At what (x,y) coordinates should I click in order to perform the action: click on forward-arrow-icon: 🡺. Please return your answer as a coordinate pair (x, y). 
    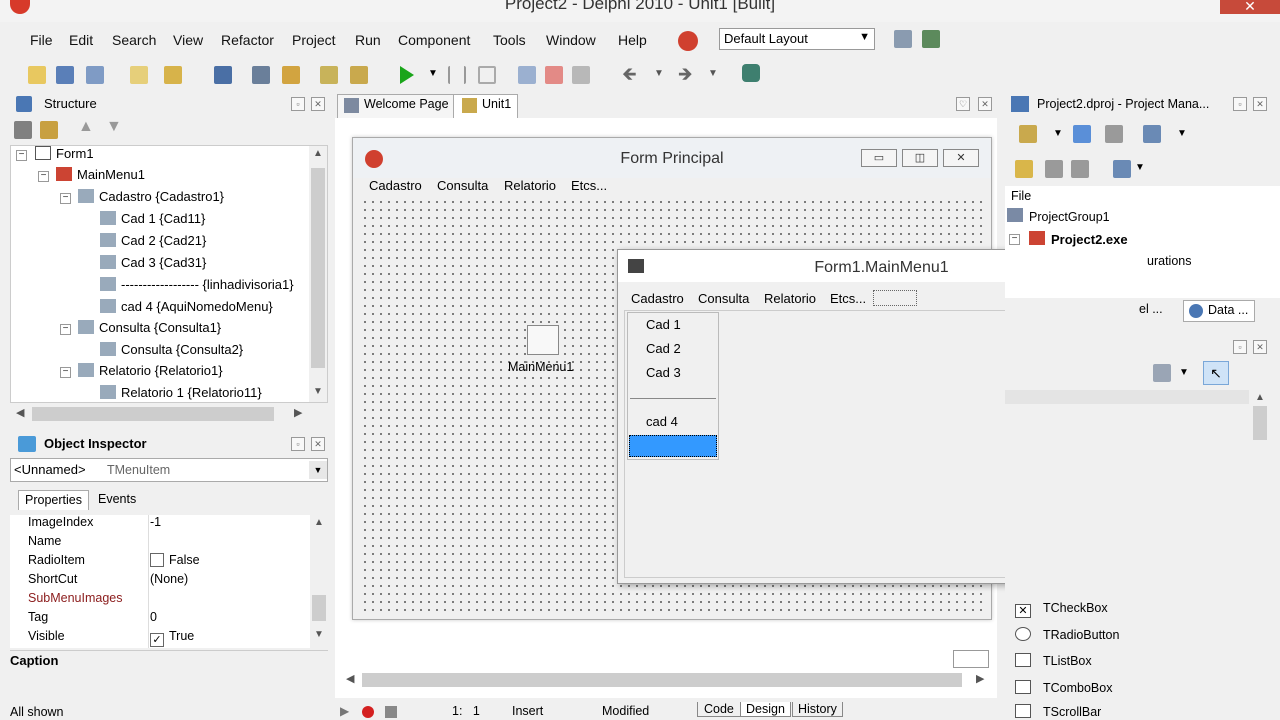
    Looking at the image, I should click on (685, 77).